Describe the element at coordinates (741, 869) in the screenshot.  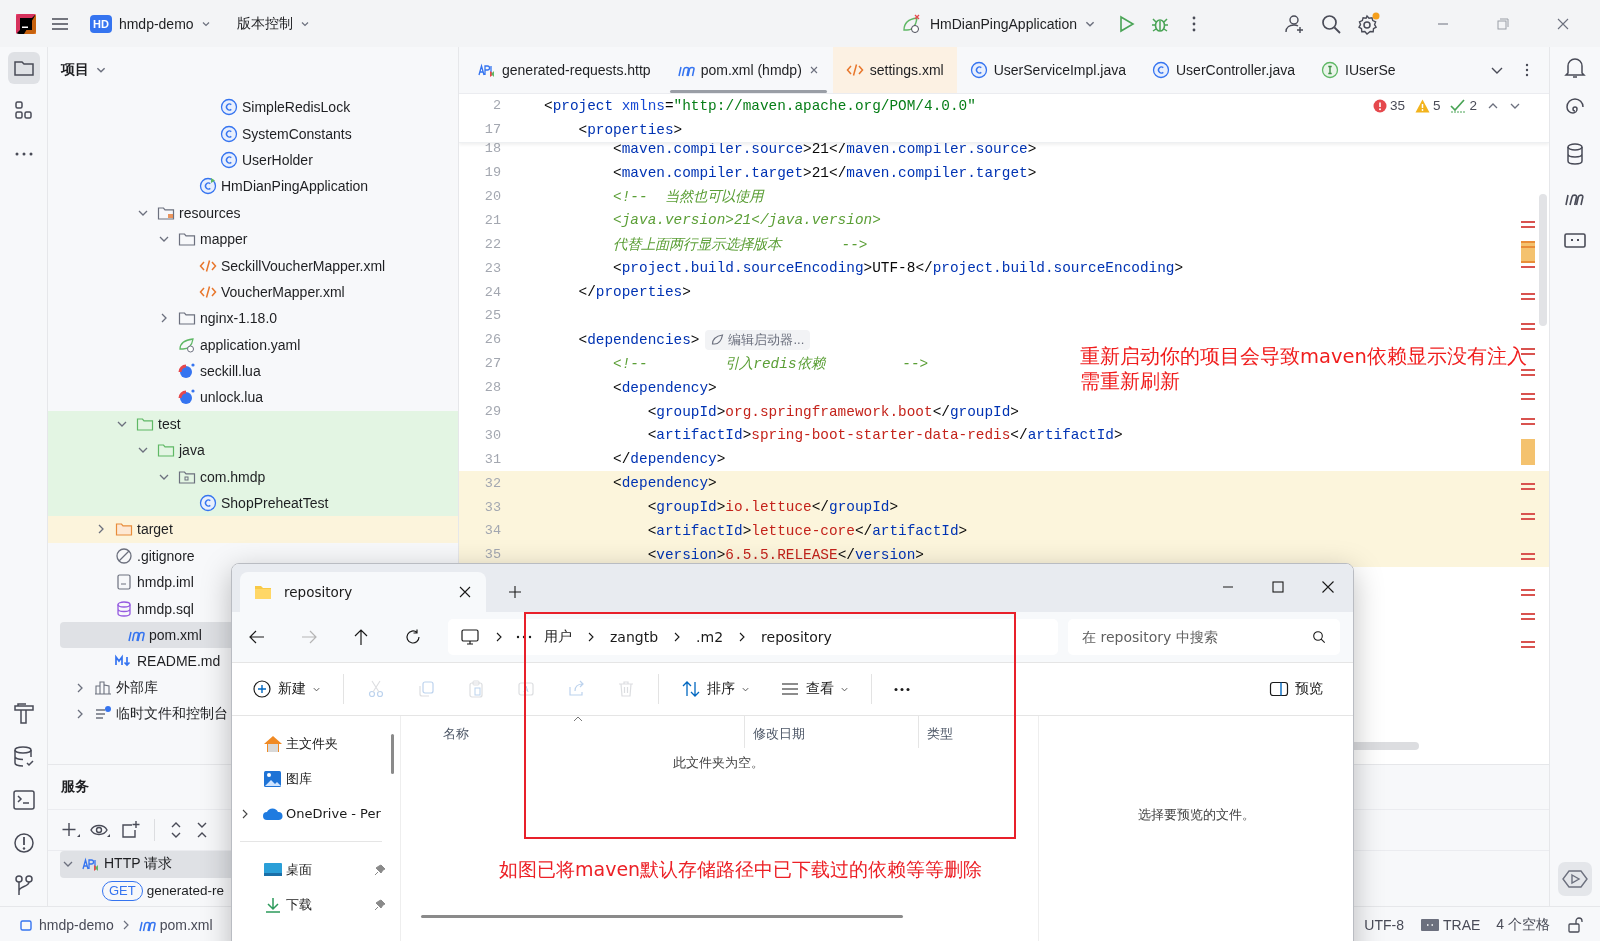
I see `annotation-text: 如图已将maven默认存储路径中已下载过的依赖等等删除` at that location.